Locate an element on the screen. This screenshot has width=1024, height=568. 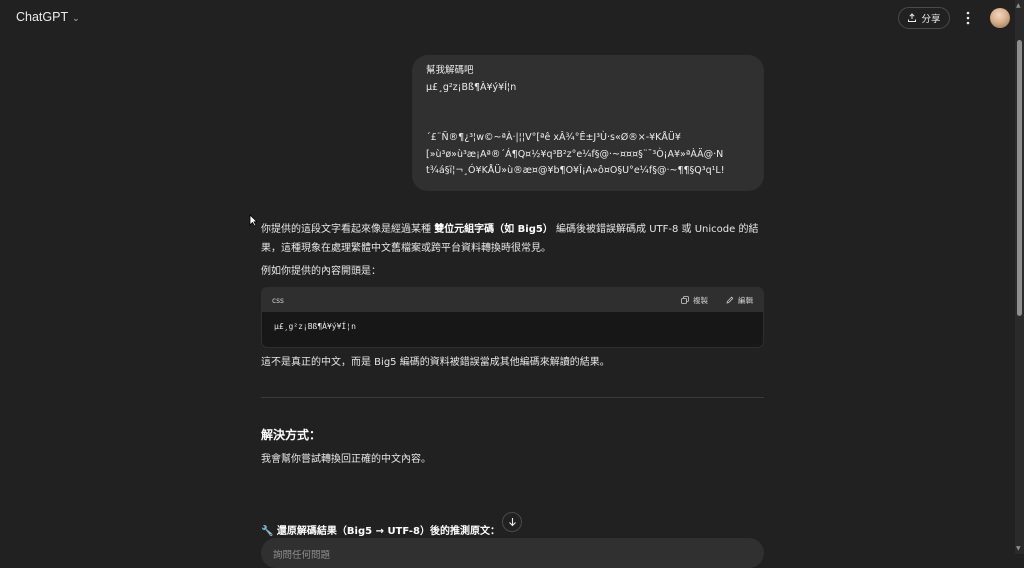
assistant-paragraph: 我會幫你嘗試轉換回正確的中文內容。 is located at coordinates (346, 459).